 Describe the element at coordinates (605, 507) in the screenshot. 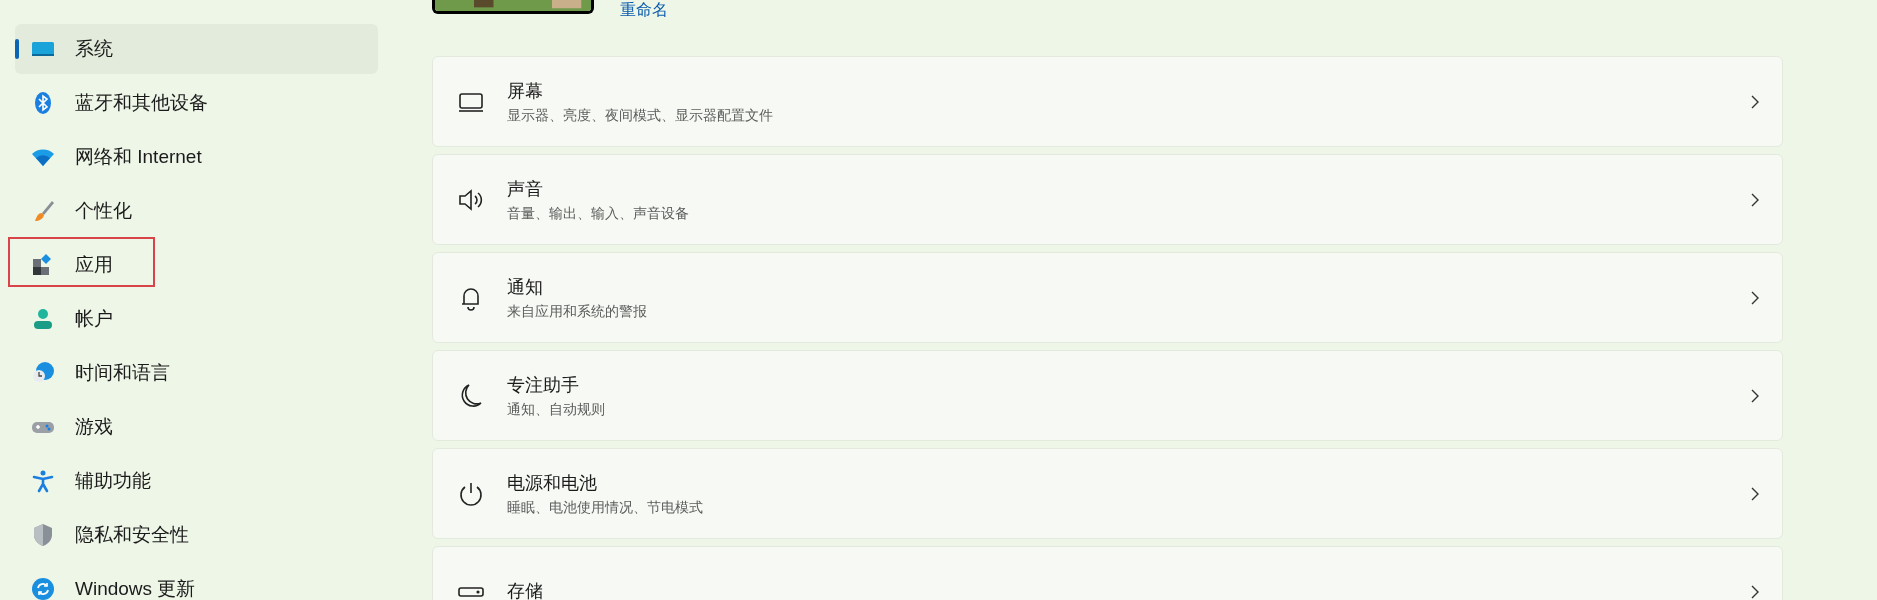

I see `card-subtitle: 睡眠、电池使用情况、节电模式` at that location.